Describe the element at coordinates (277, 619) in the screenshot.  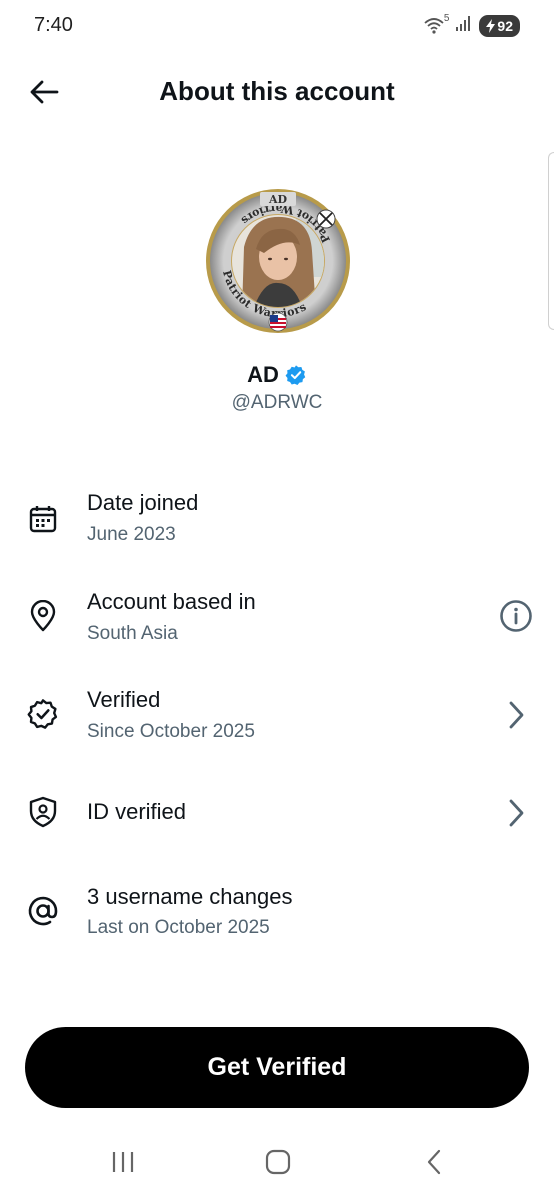
I see `row-account-based-in: Account based in South Asia` at that location.